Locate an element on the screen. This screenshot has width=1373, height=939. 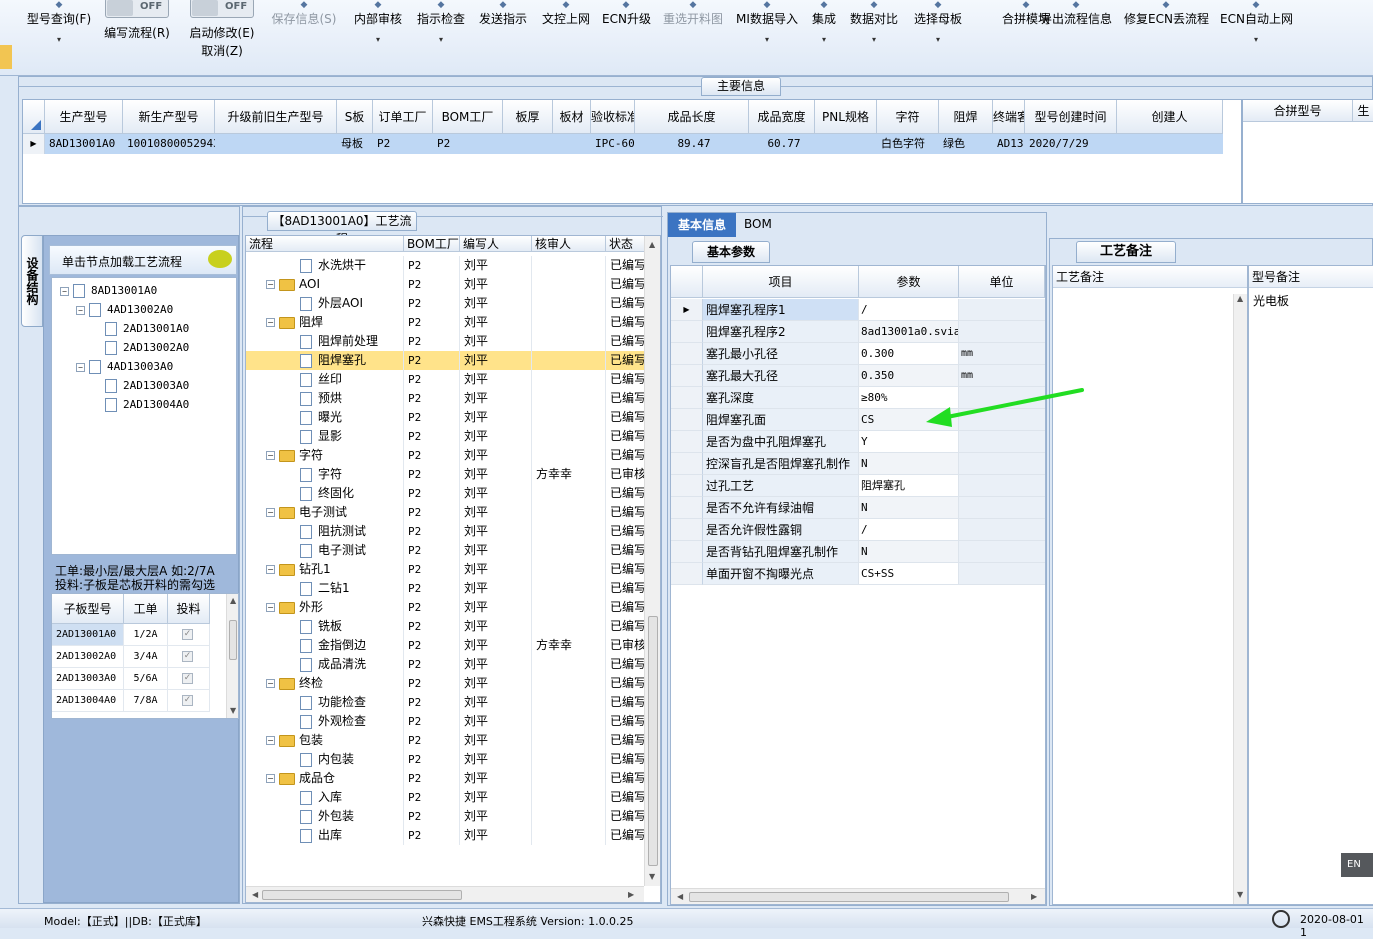
column-header: 板厚 is located at coordinates (528, 117).